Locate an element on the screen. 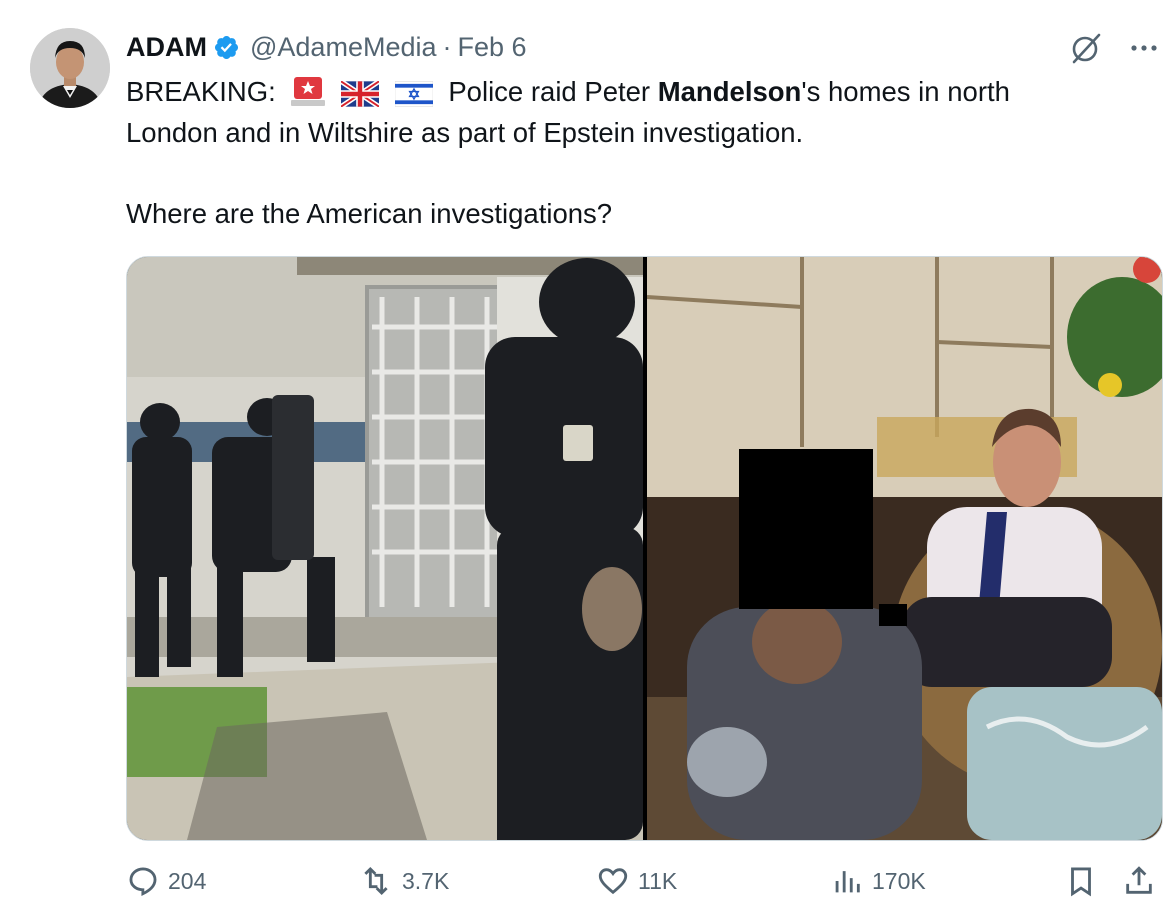 This screenshot has height=904, width=1172. tweet-text-bold: Mandelson is located at coordinates (729, 91).